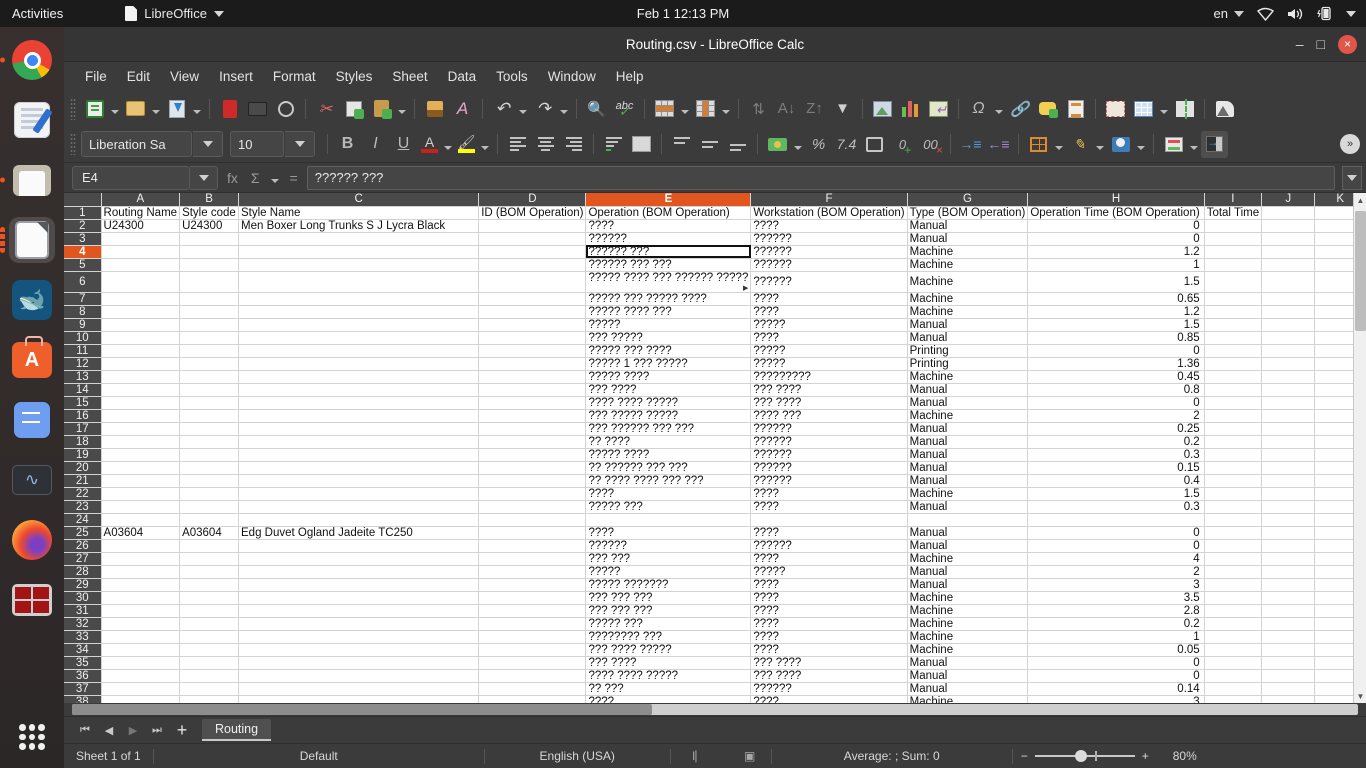 The width and height of the screenshot is (1366, 768). Describe the element at coordinates (1233, 338) in the screenshot. I see `cell-I10` at that location.